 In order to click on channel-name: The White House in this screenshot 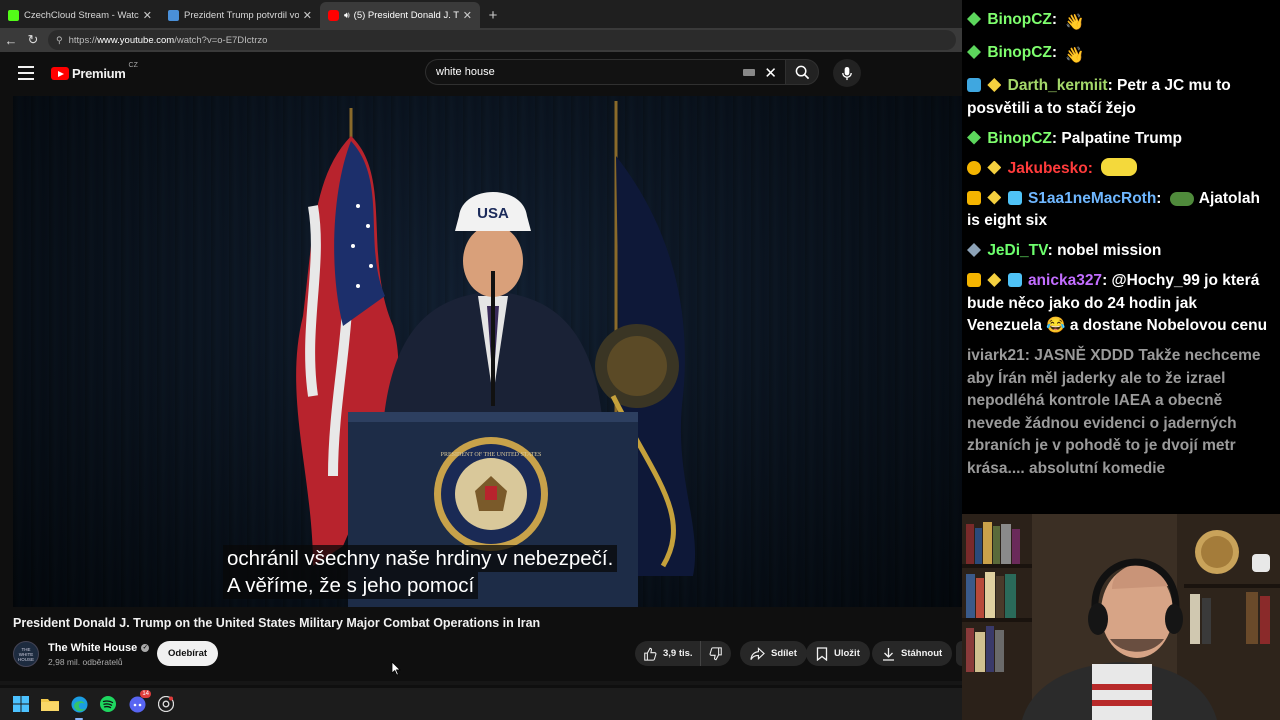, I will do `click(93, 648)`.